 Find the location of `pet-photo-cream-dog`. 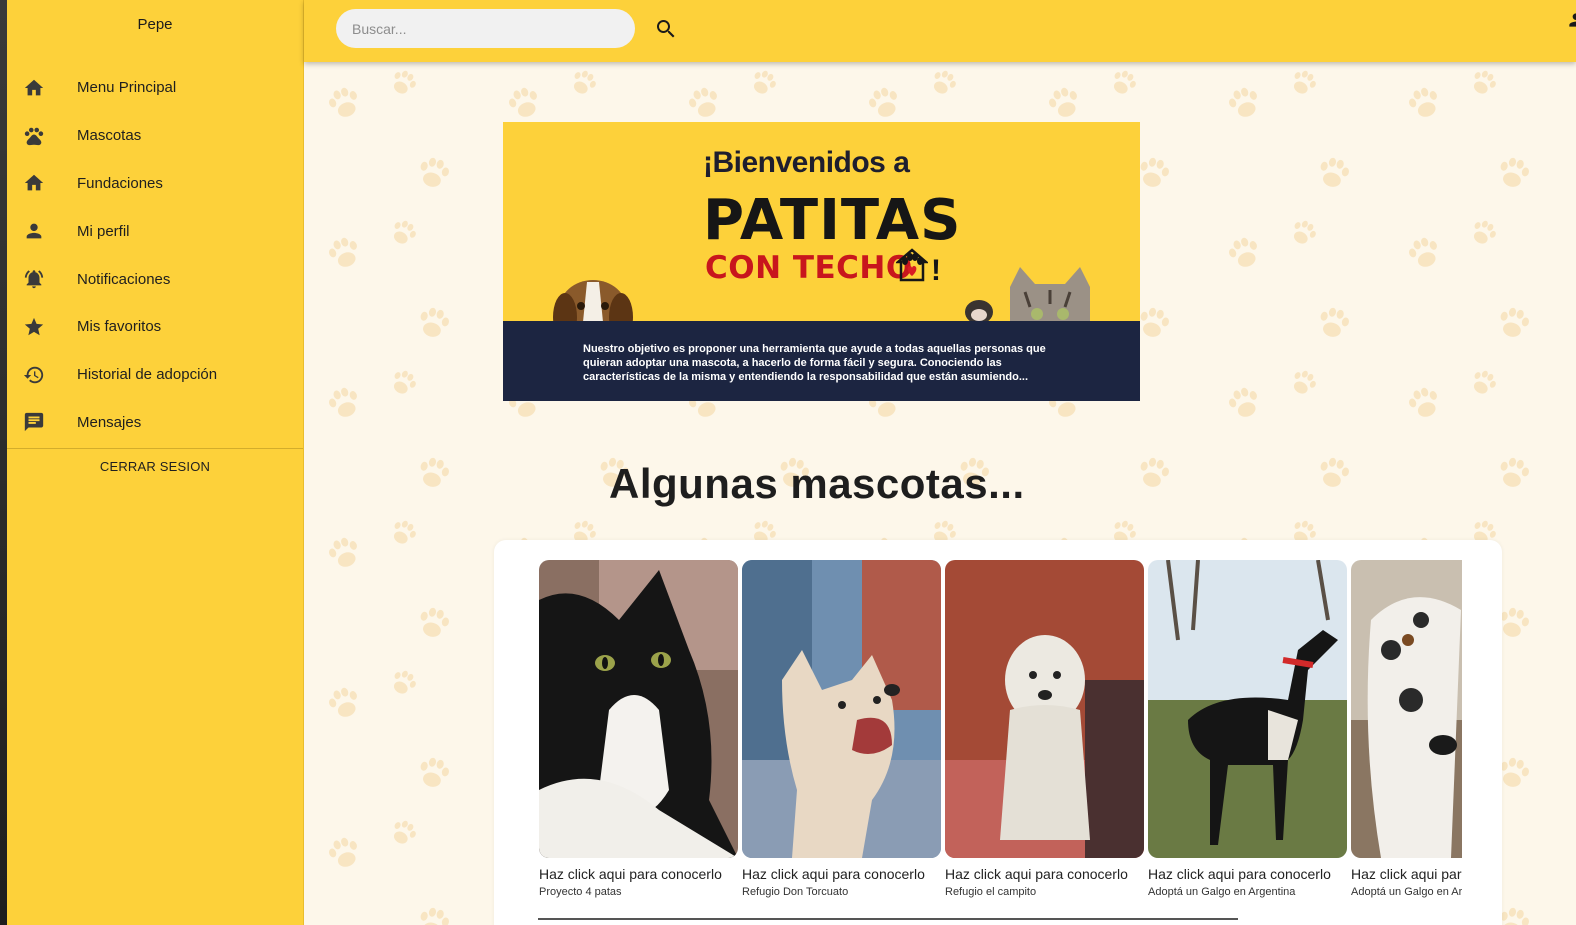

pet-photo-cream-dog is located at coordinates (841, 709).